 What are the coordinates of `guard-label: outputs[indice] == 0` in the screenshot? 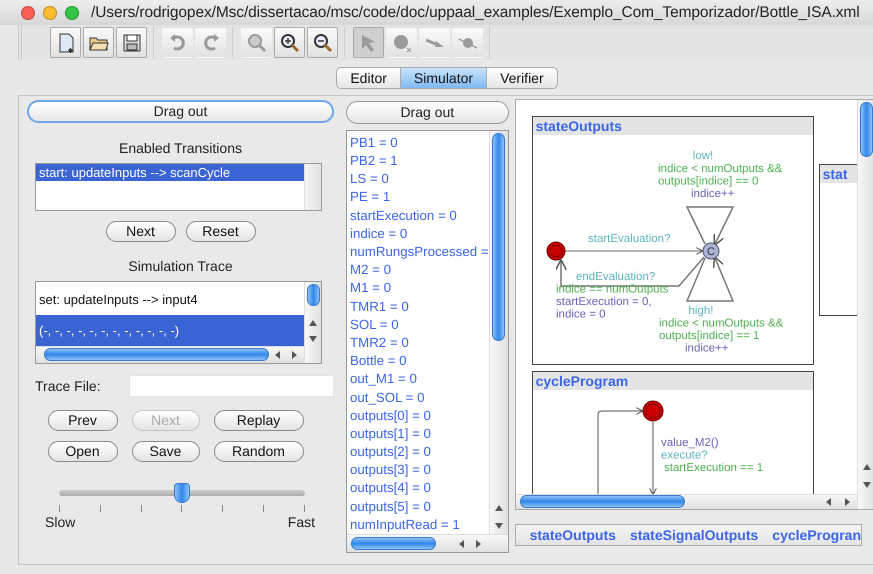 It's located at (708, 181).